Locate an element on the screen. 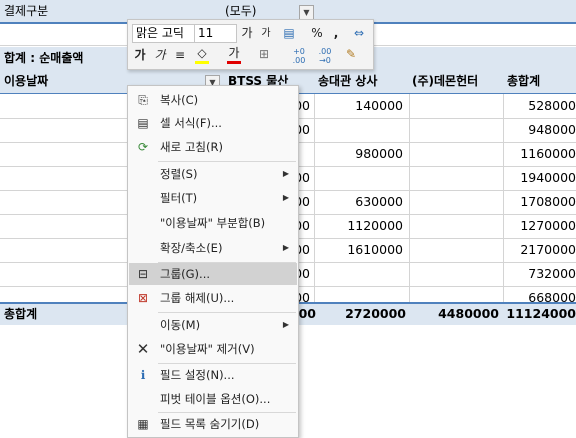 The height and width of the screenshot is (438, 576). font-color-button: 가 is located at coordinates (234, 53).